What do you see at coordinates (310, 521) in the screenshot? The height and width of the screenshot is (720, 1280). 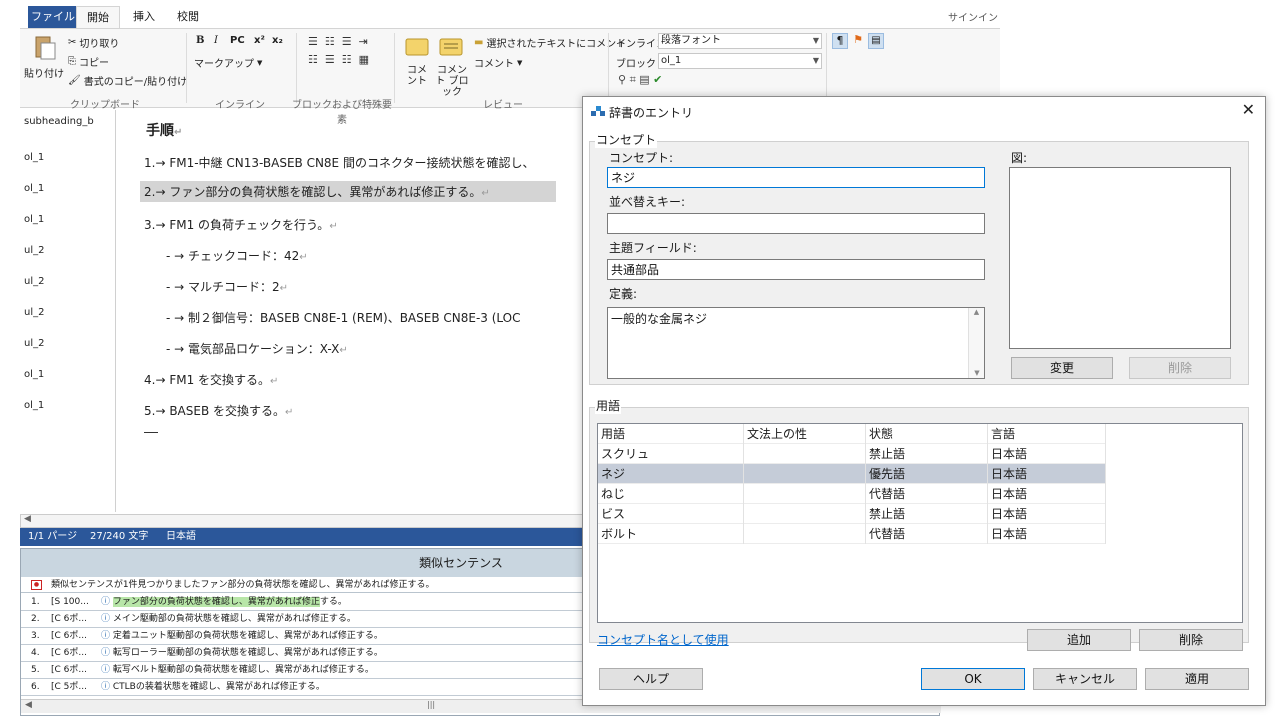 I see `horizontal-scrollbar: ◀` at bounding box center [310, 521].